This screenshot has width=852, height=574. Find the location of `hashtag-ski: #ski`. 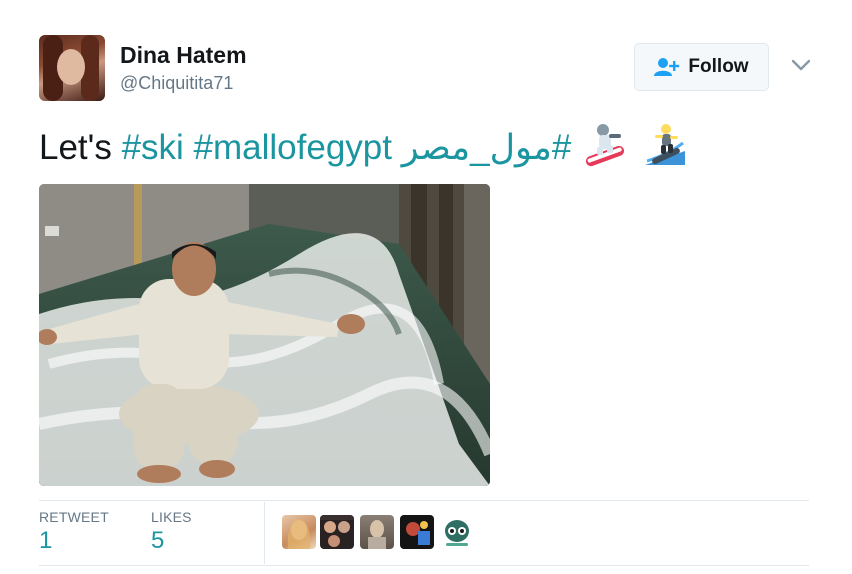

hashtag-ski: #ski is located at coordinates (153, 147).